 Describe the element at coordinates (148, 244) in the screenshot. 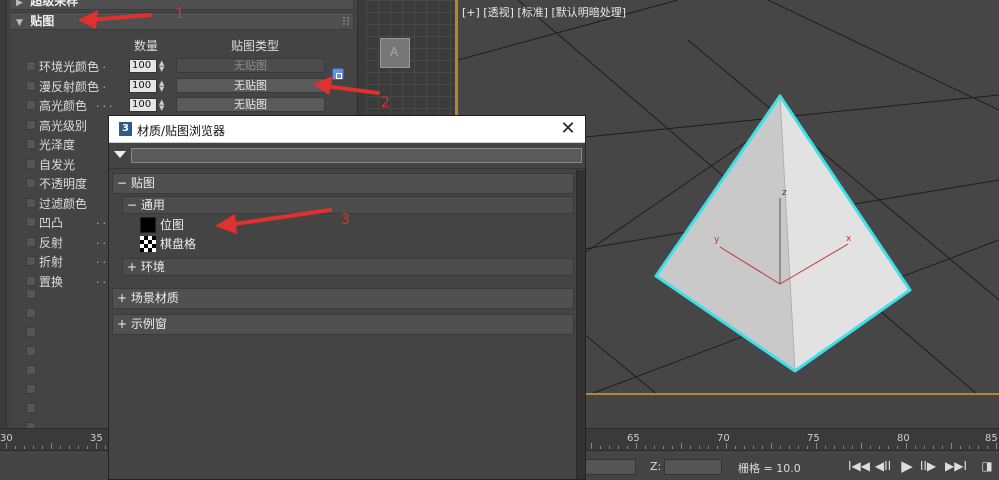

I see `checker-swatch-icon` at that location.